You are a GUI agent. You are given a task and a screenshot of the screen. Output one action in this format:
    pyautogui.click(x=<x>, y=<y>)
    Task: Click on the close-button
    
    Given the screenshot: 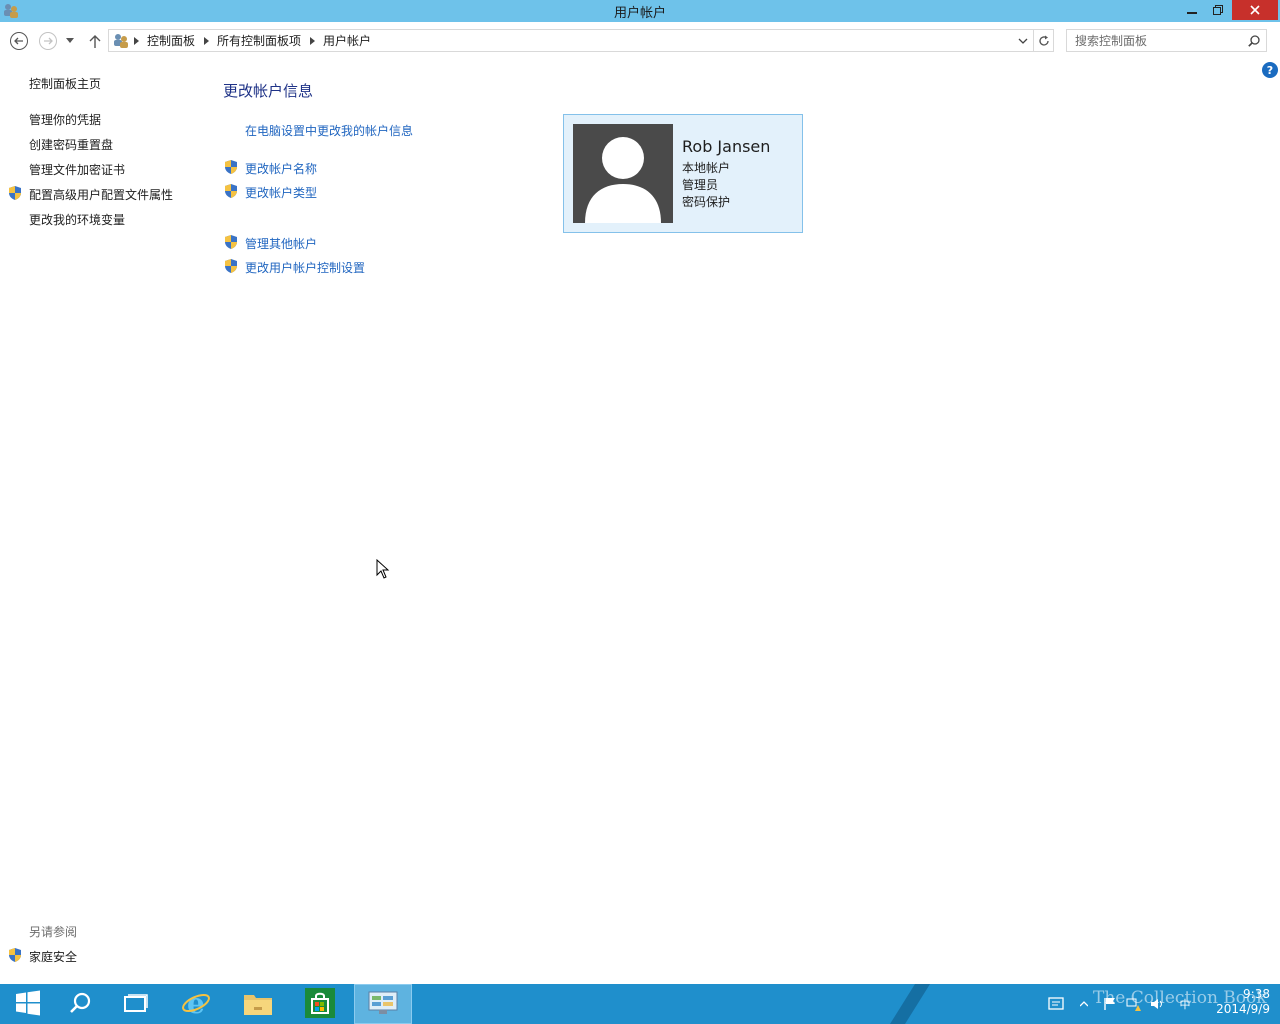 What is the action you would take?
    pyautogui.click(x=1255, y=10)
    